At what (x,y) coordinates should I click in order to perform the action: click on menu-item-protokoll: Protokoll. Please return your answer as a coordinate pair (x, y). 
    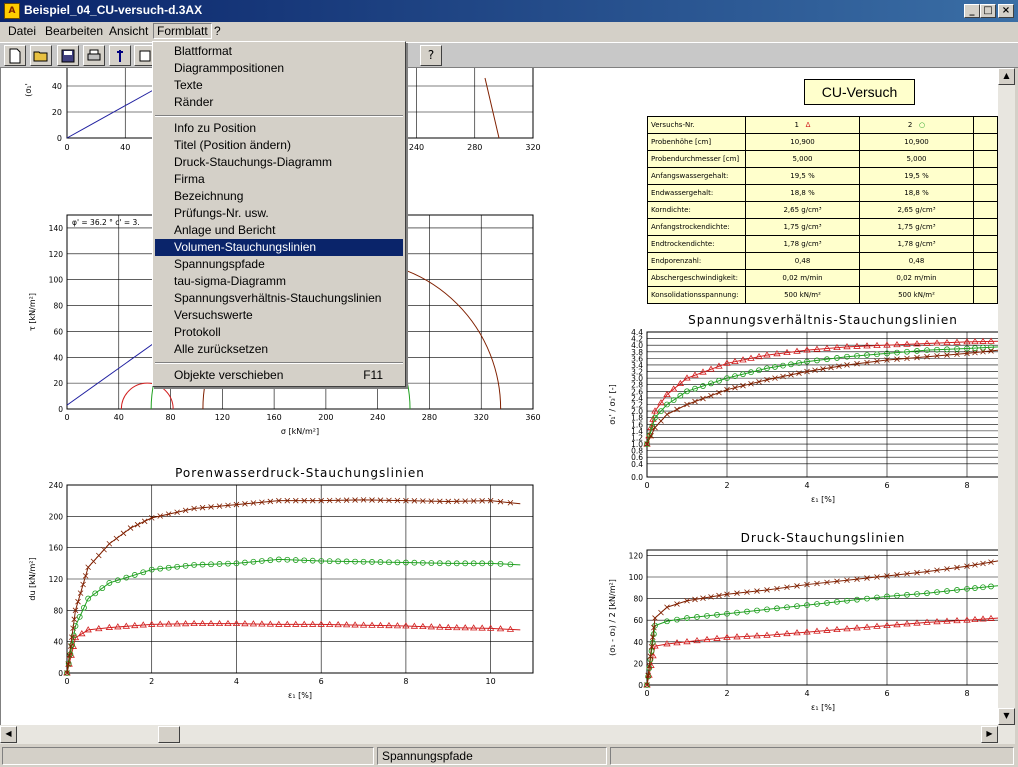
    Looking at the image, I should click on (279, 332).